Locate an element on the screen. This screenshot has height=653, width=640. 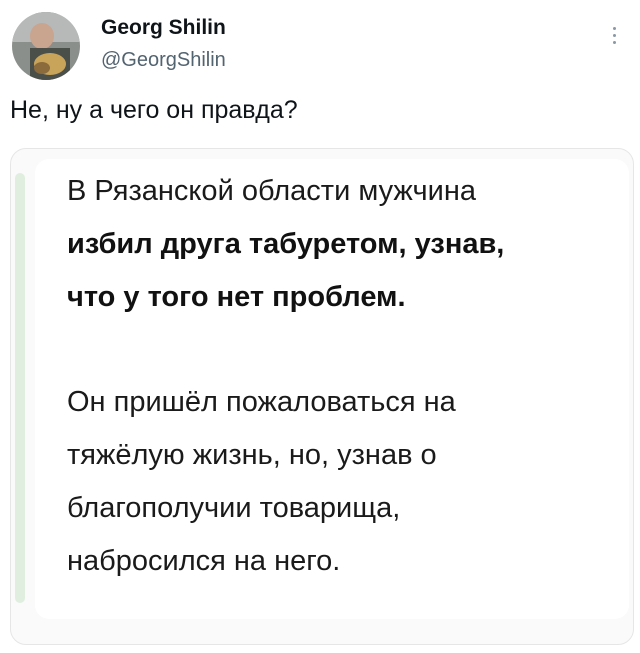
message-line-1: В Рязанской области мужчина is located at coordinates (271, 191).